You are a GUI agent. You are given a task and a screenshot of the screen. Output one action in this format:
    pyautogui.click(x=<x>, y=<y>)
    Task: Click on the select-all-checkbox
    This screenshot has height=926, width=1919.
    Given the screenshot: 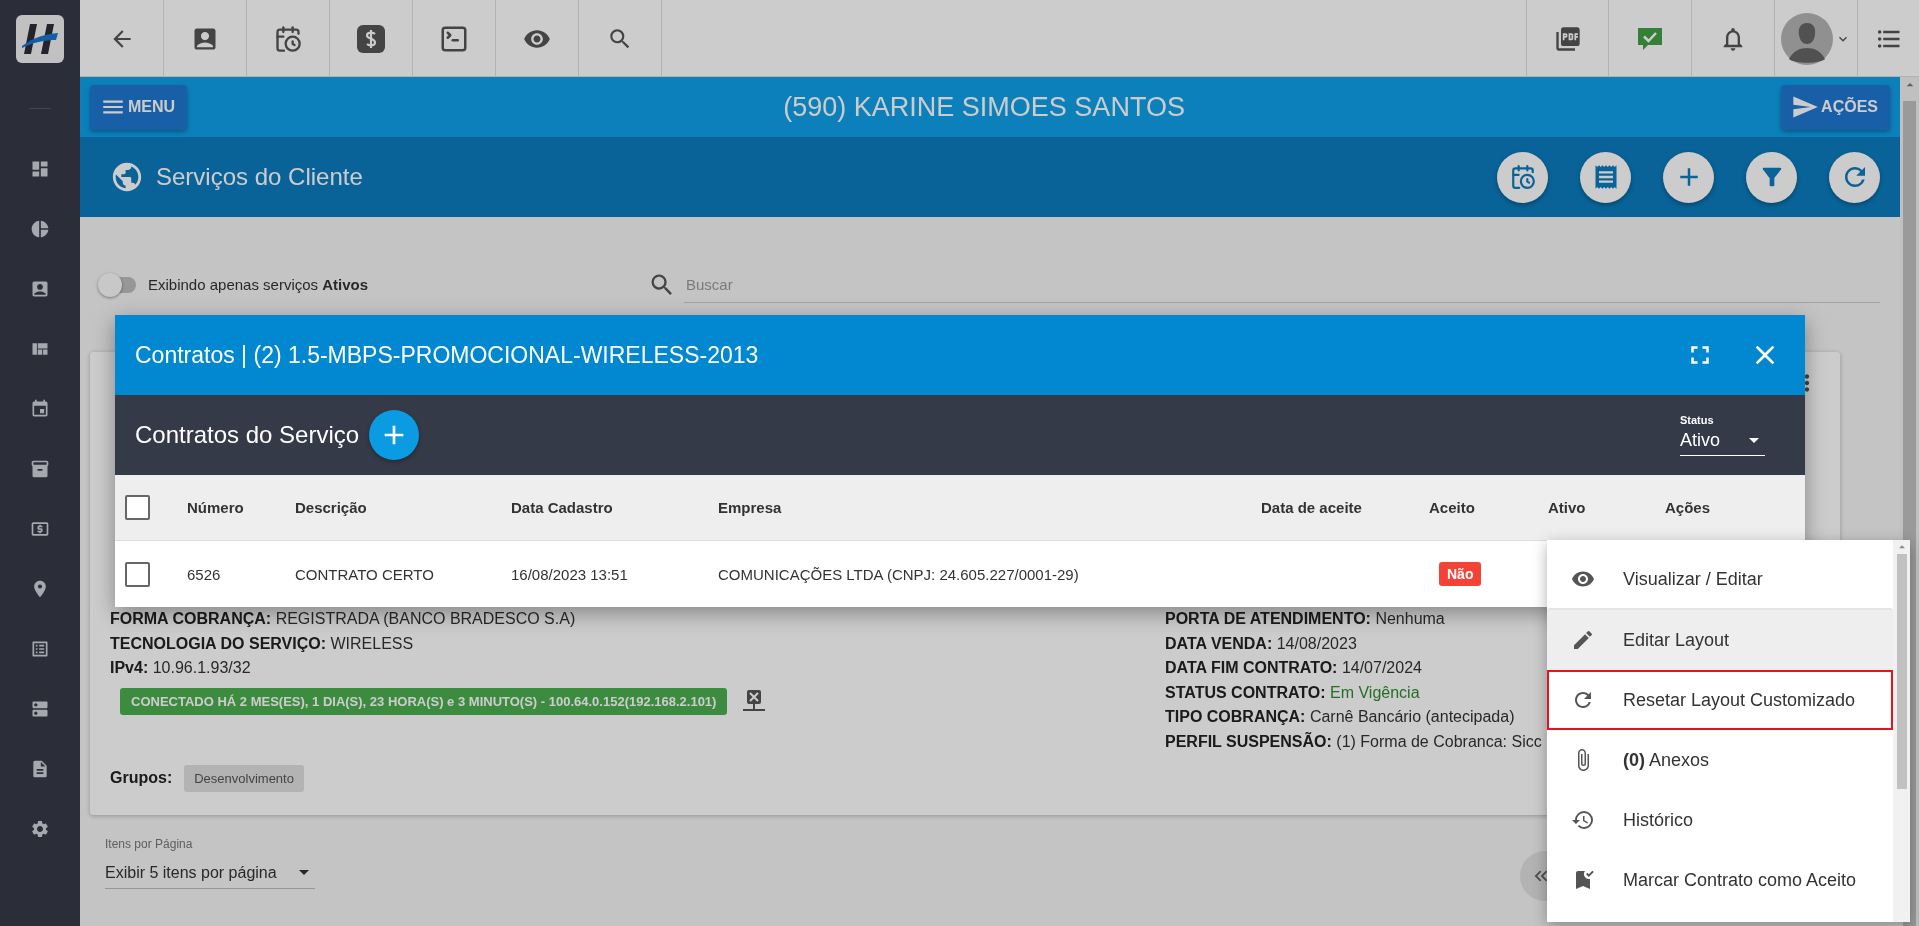 What is the action you would take?
    pyautogui.click(x=137, y=507)
    